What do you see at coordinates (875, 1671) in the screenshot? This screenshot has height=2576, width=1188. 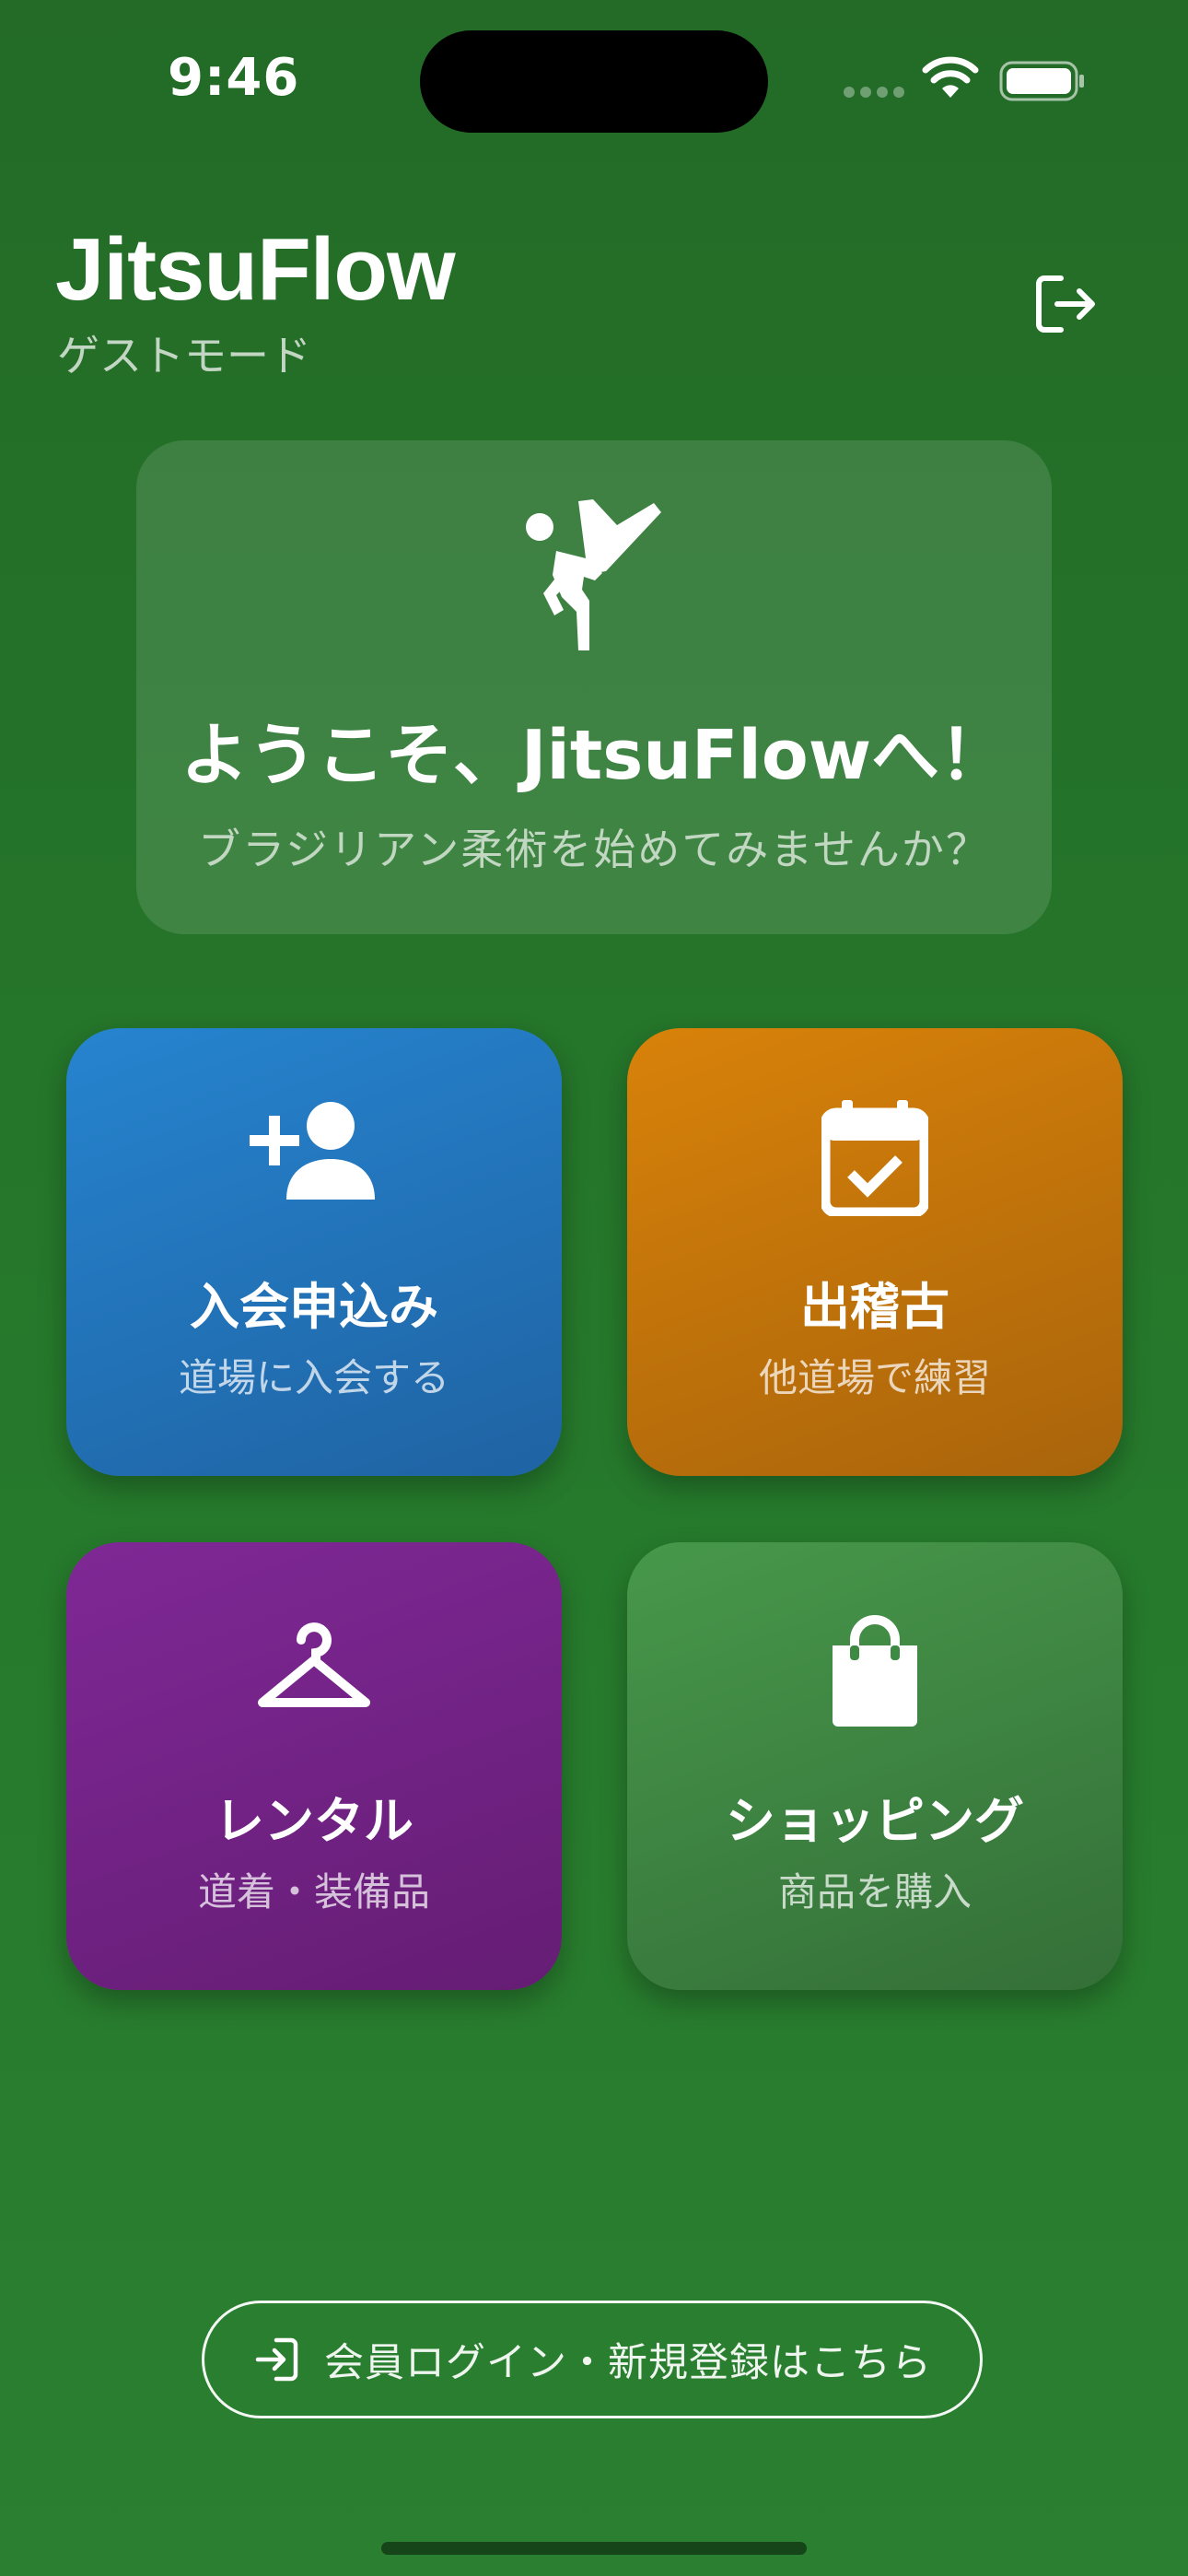 I see `shopping-bag-icon` at bounding box center [875, 1671].